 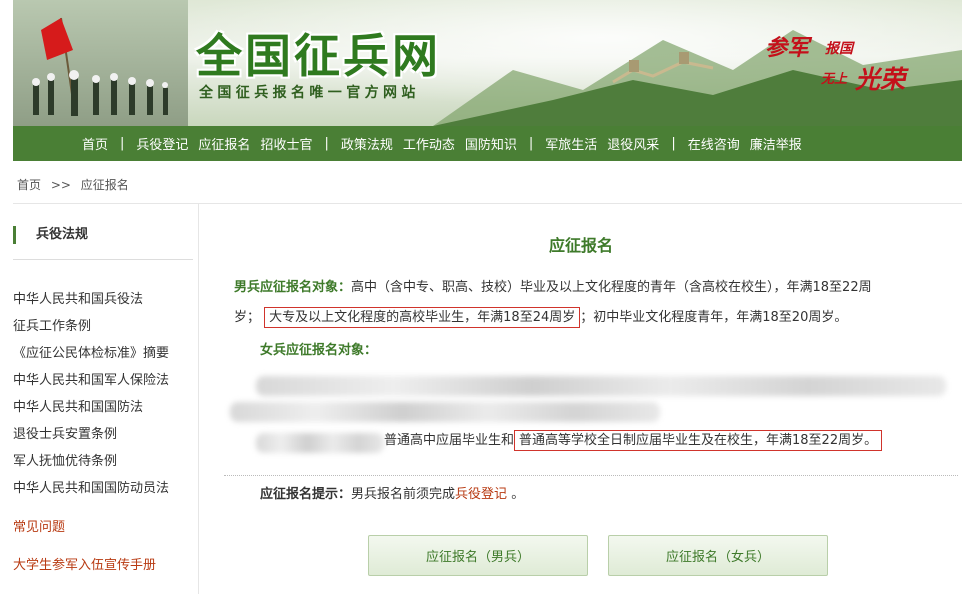 What do you see at coordinates (76, 184) in the screenshot?
I see `breadcrumb: 首页 >> 应征报名` at bounding box center [76, 184].